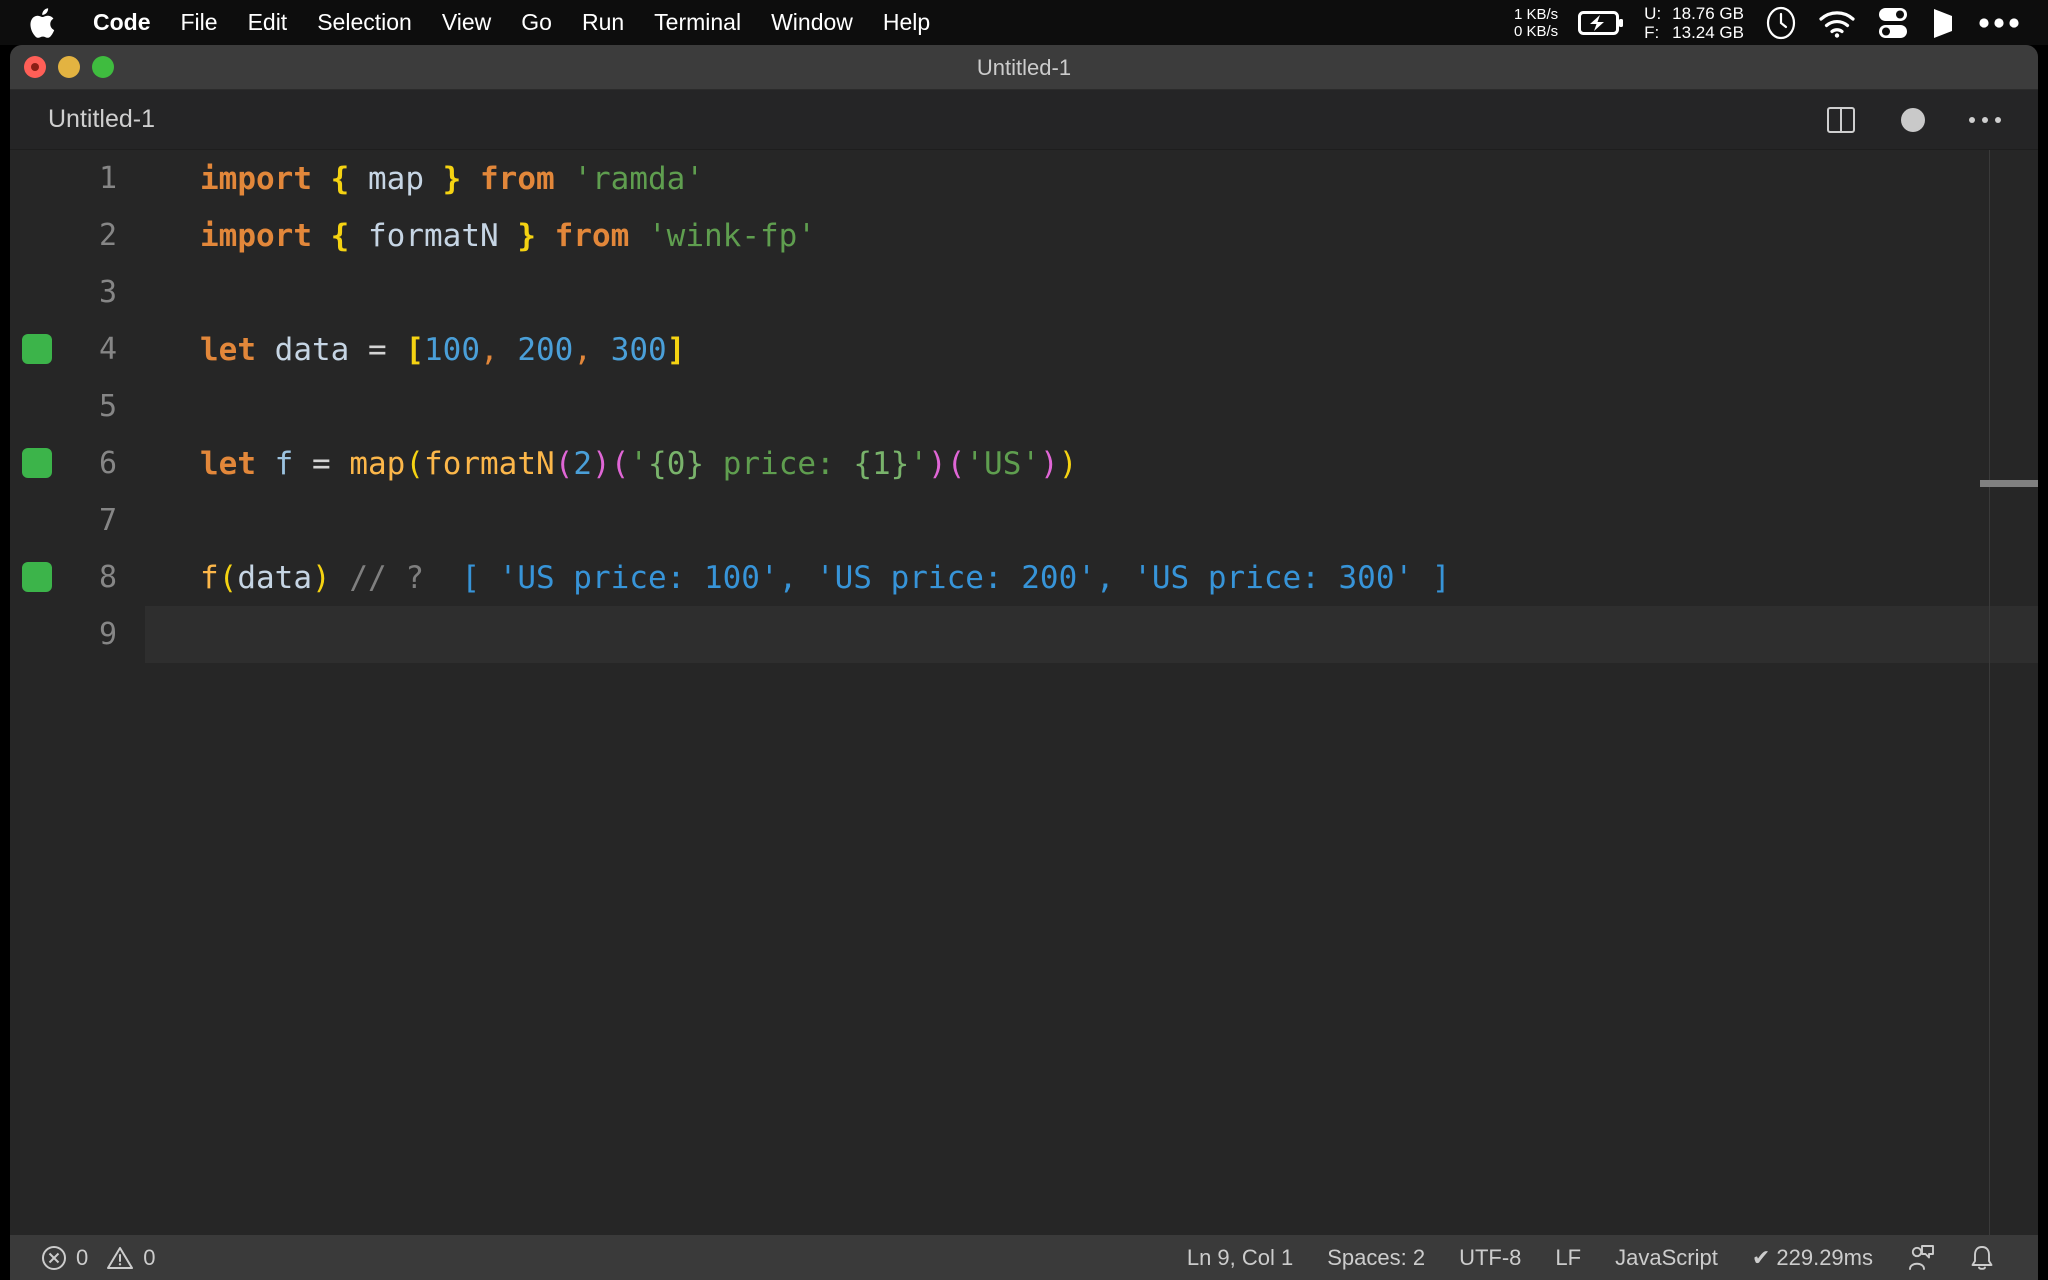  What do you see at coordinates (1982, 1258) in the screenshot?
I see `bell-icon` at bounding box center [1982, 1258].